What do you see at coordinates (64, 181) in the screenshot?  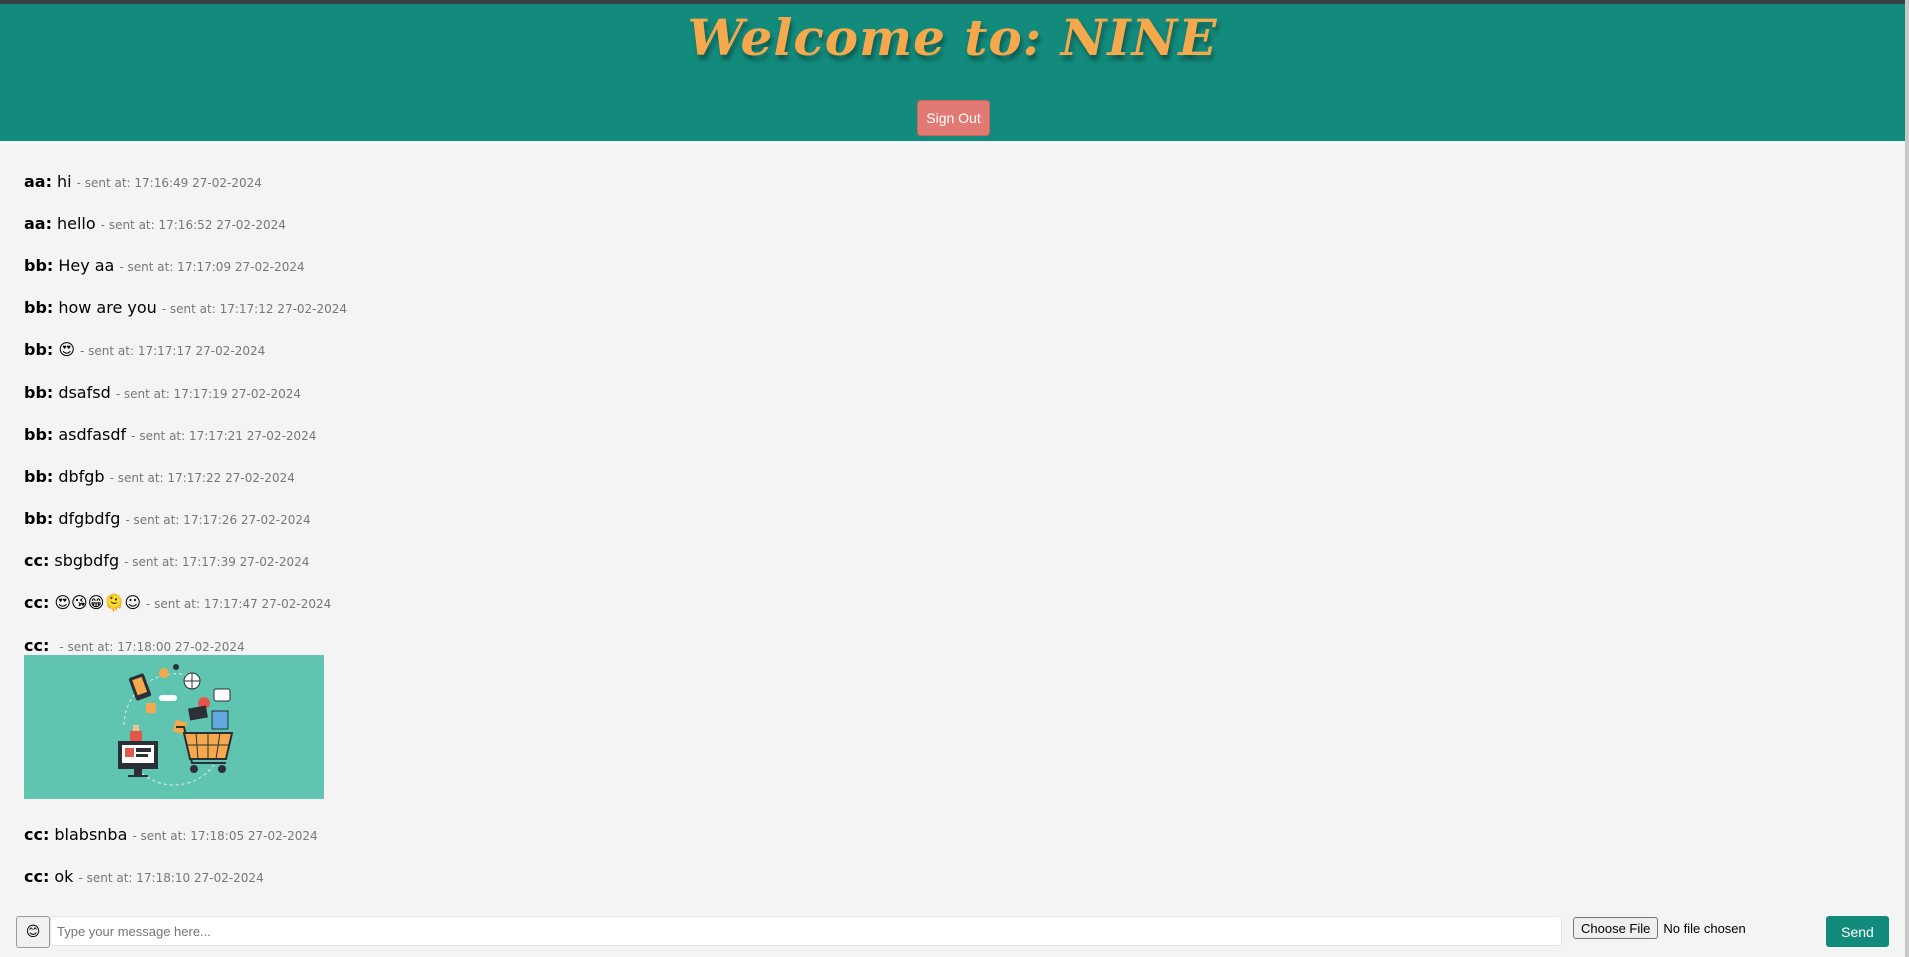 I see `message-text: hi` at bounding box center [64, 181].